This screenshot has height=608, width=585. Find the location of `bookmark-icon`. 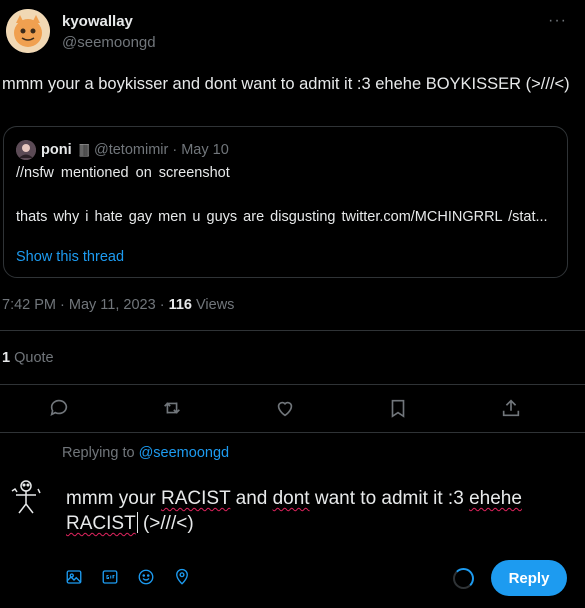

bookmark-icon is located at coordinates (399, 409).